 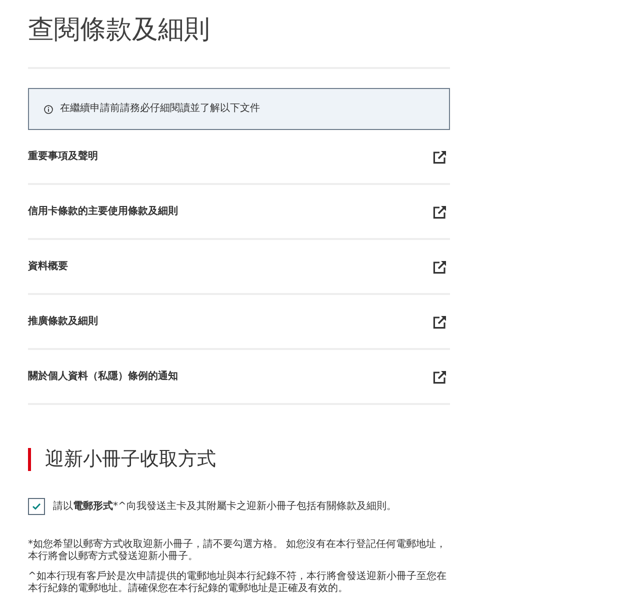 I want to click on document-link: 信用卡條款的主要使用條款及細則, so click(x=239, y=212).